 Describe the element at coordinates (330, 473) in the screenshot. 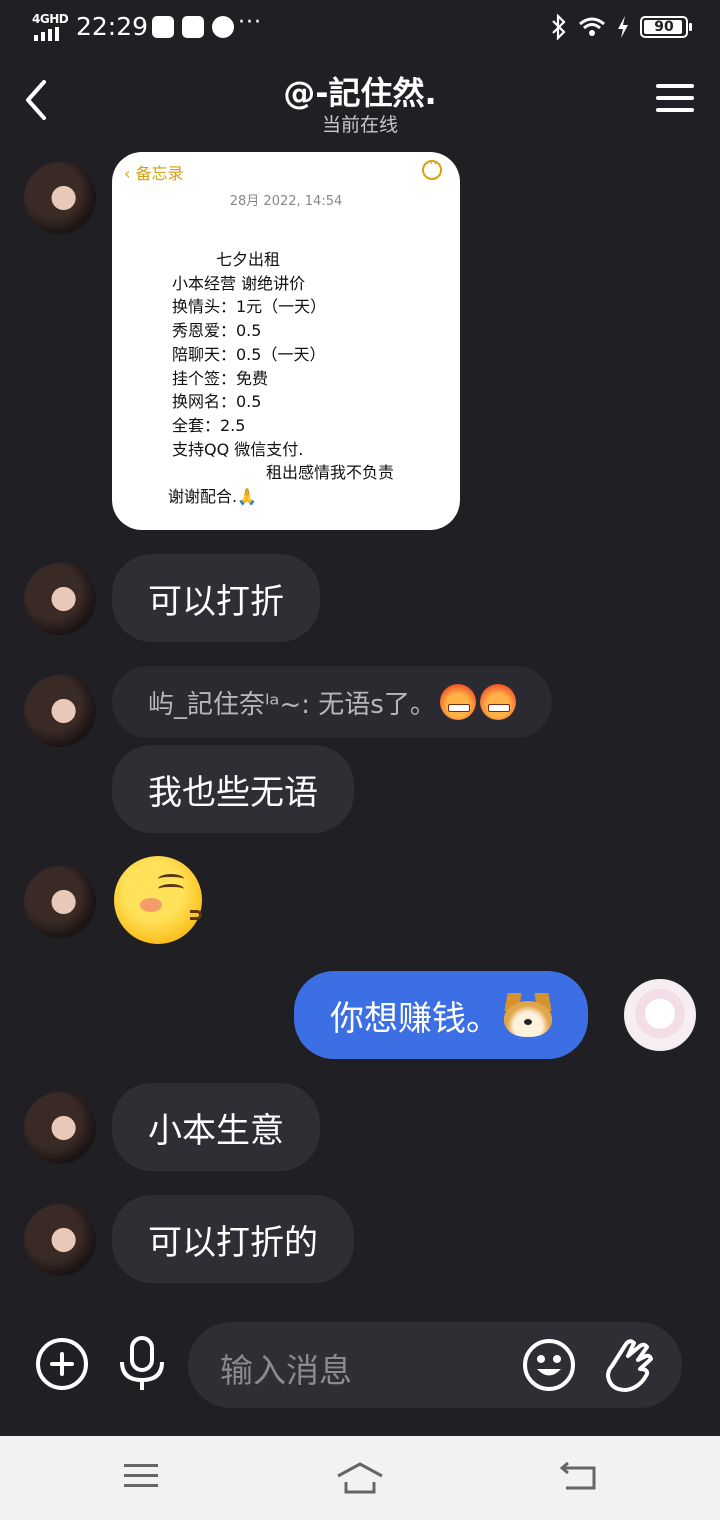

I see `memo-line: 租出感情我不负责` at that location.